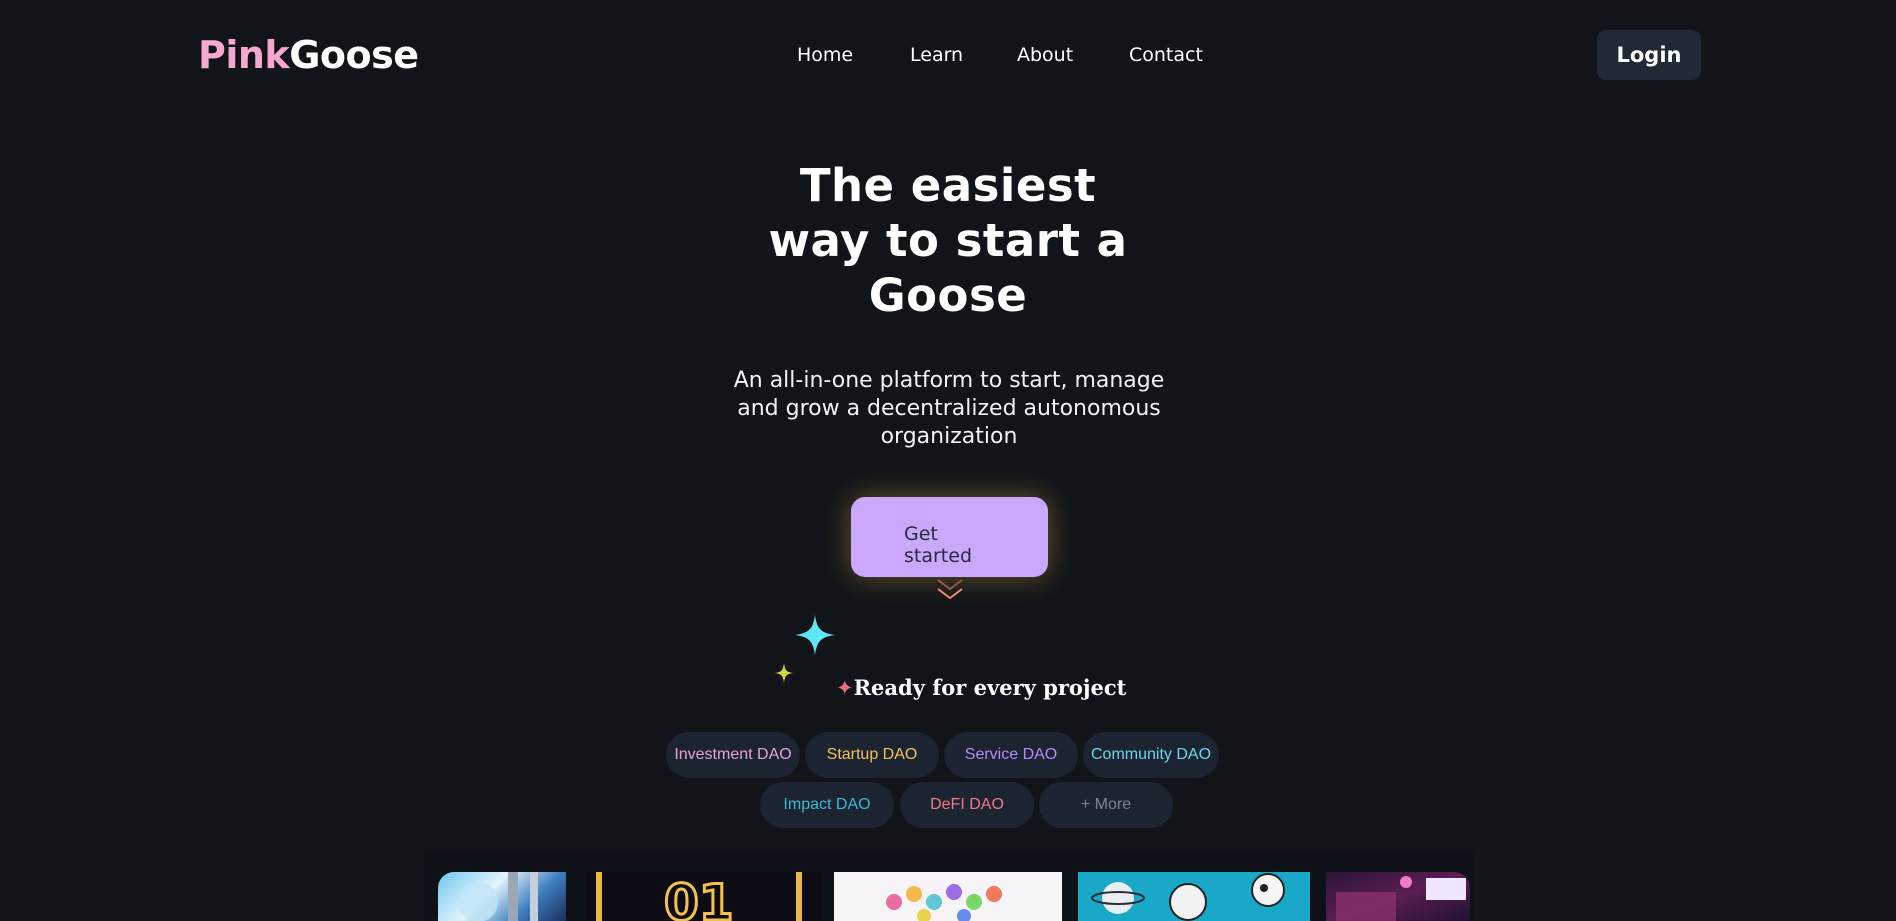 The height and width of the screenshot is (921, 1896). Describe the element at coordinates (936, 55) in the screenshot. I see `nav-learn: Learn` at that location.